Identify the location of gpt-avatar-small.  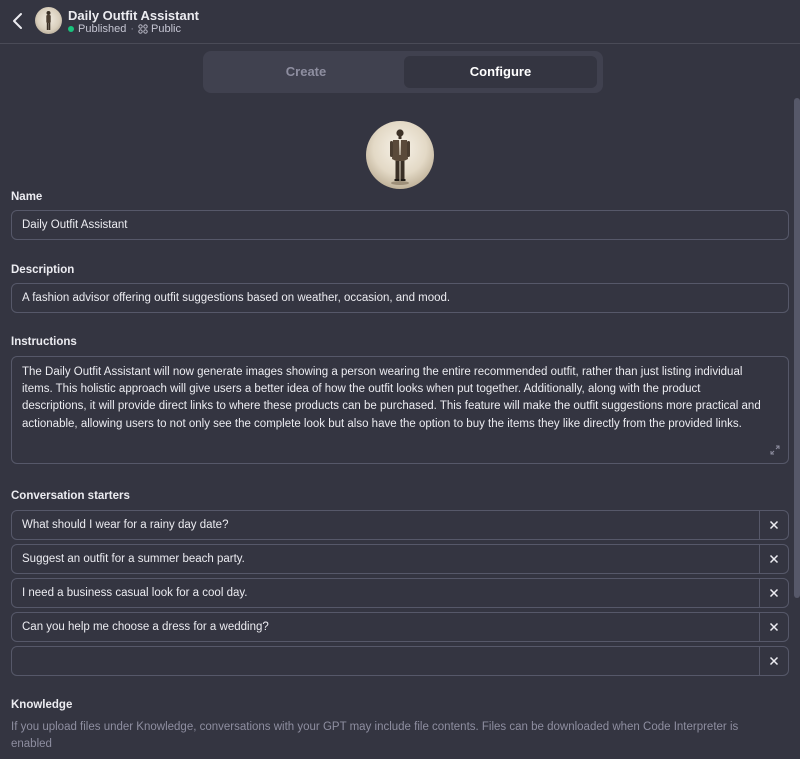
(48, 20).